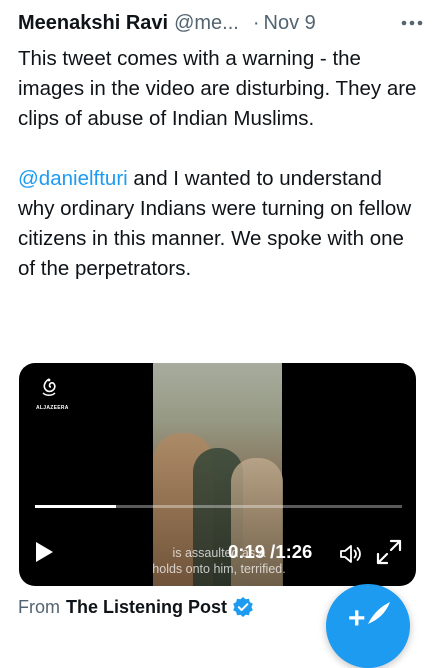 The width and height of the screenshot is (441, 668). What do you see at coordinates (39, 606) in the screenshot?
I see `source-prefix: From` at bounding box center [39, 606].